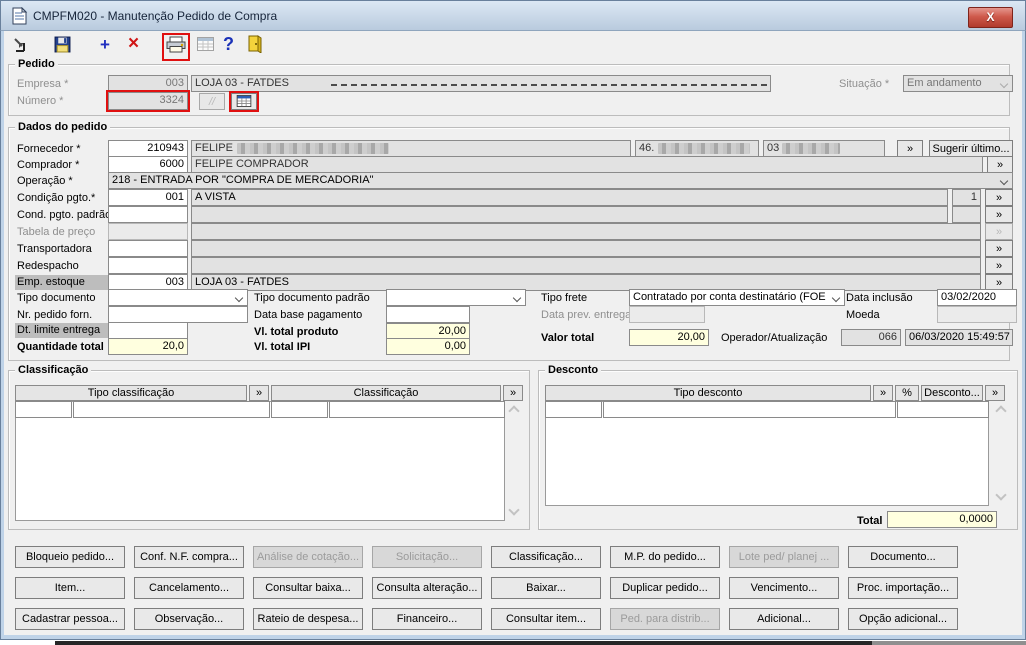 This screenshot has height=645, width=1026. I want to click on save-icon, so click(62, 47).